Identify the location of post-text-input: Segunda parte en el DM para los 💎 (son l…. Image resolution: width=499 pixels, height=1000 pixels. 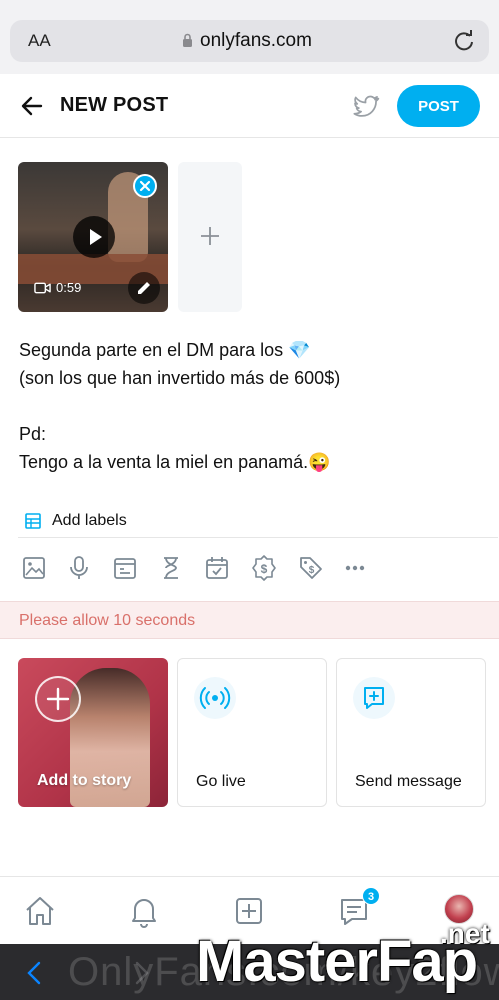
(249, 406).